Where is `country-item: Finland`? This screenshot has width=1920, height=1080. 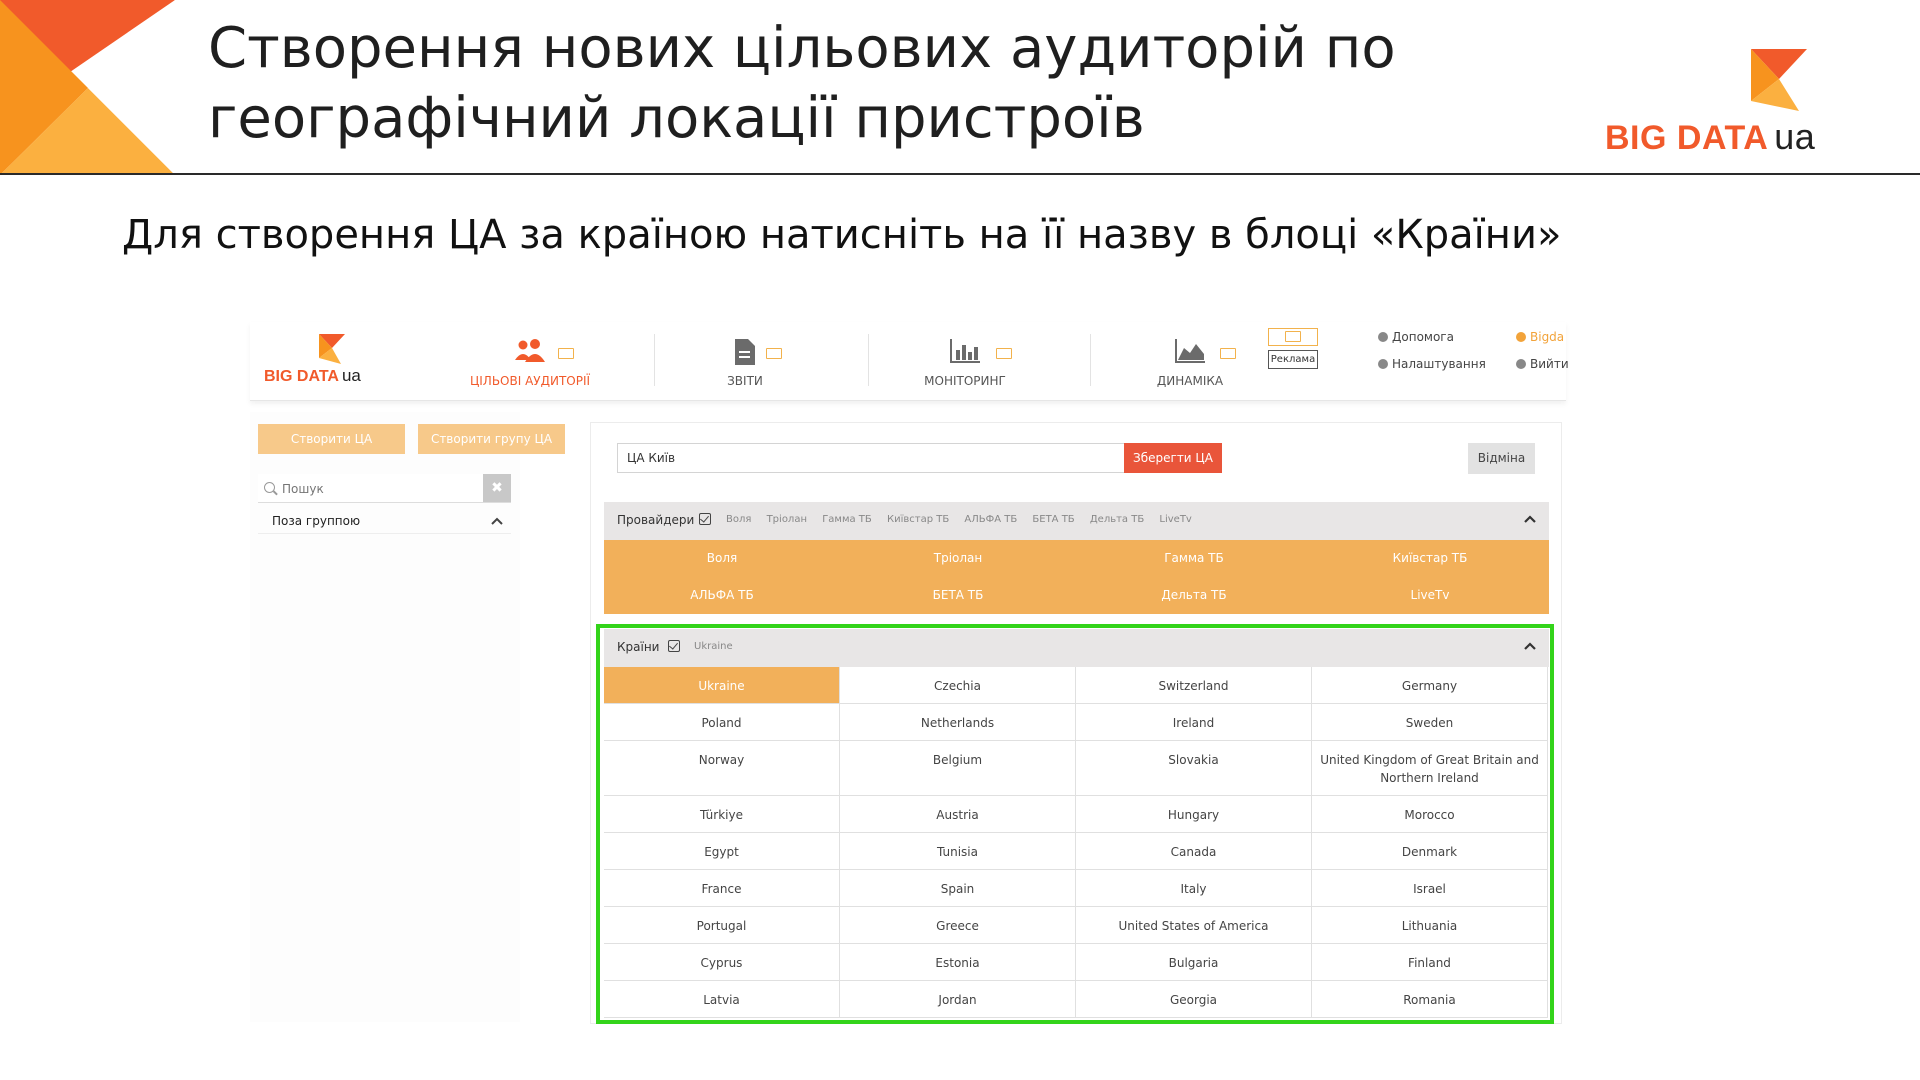
country-item: Finland is located at coordinates (1430, 962).